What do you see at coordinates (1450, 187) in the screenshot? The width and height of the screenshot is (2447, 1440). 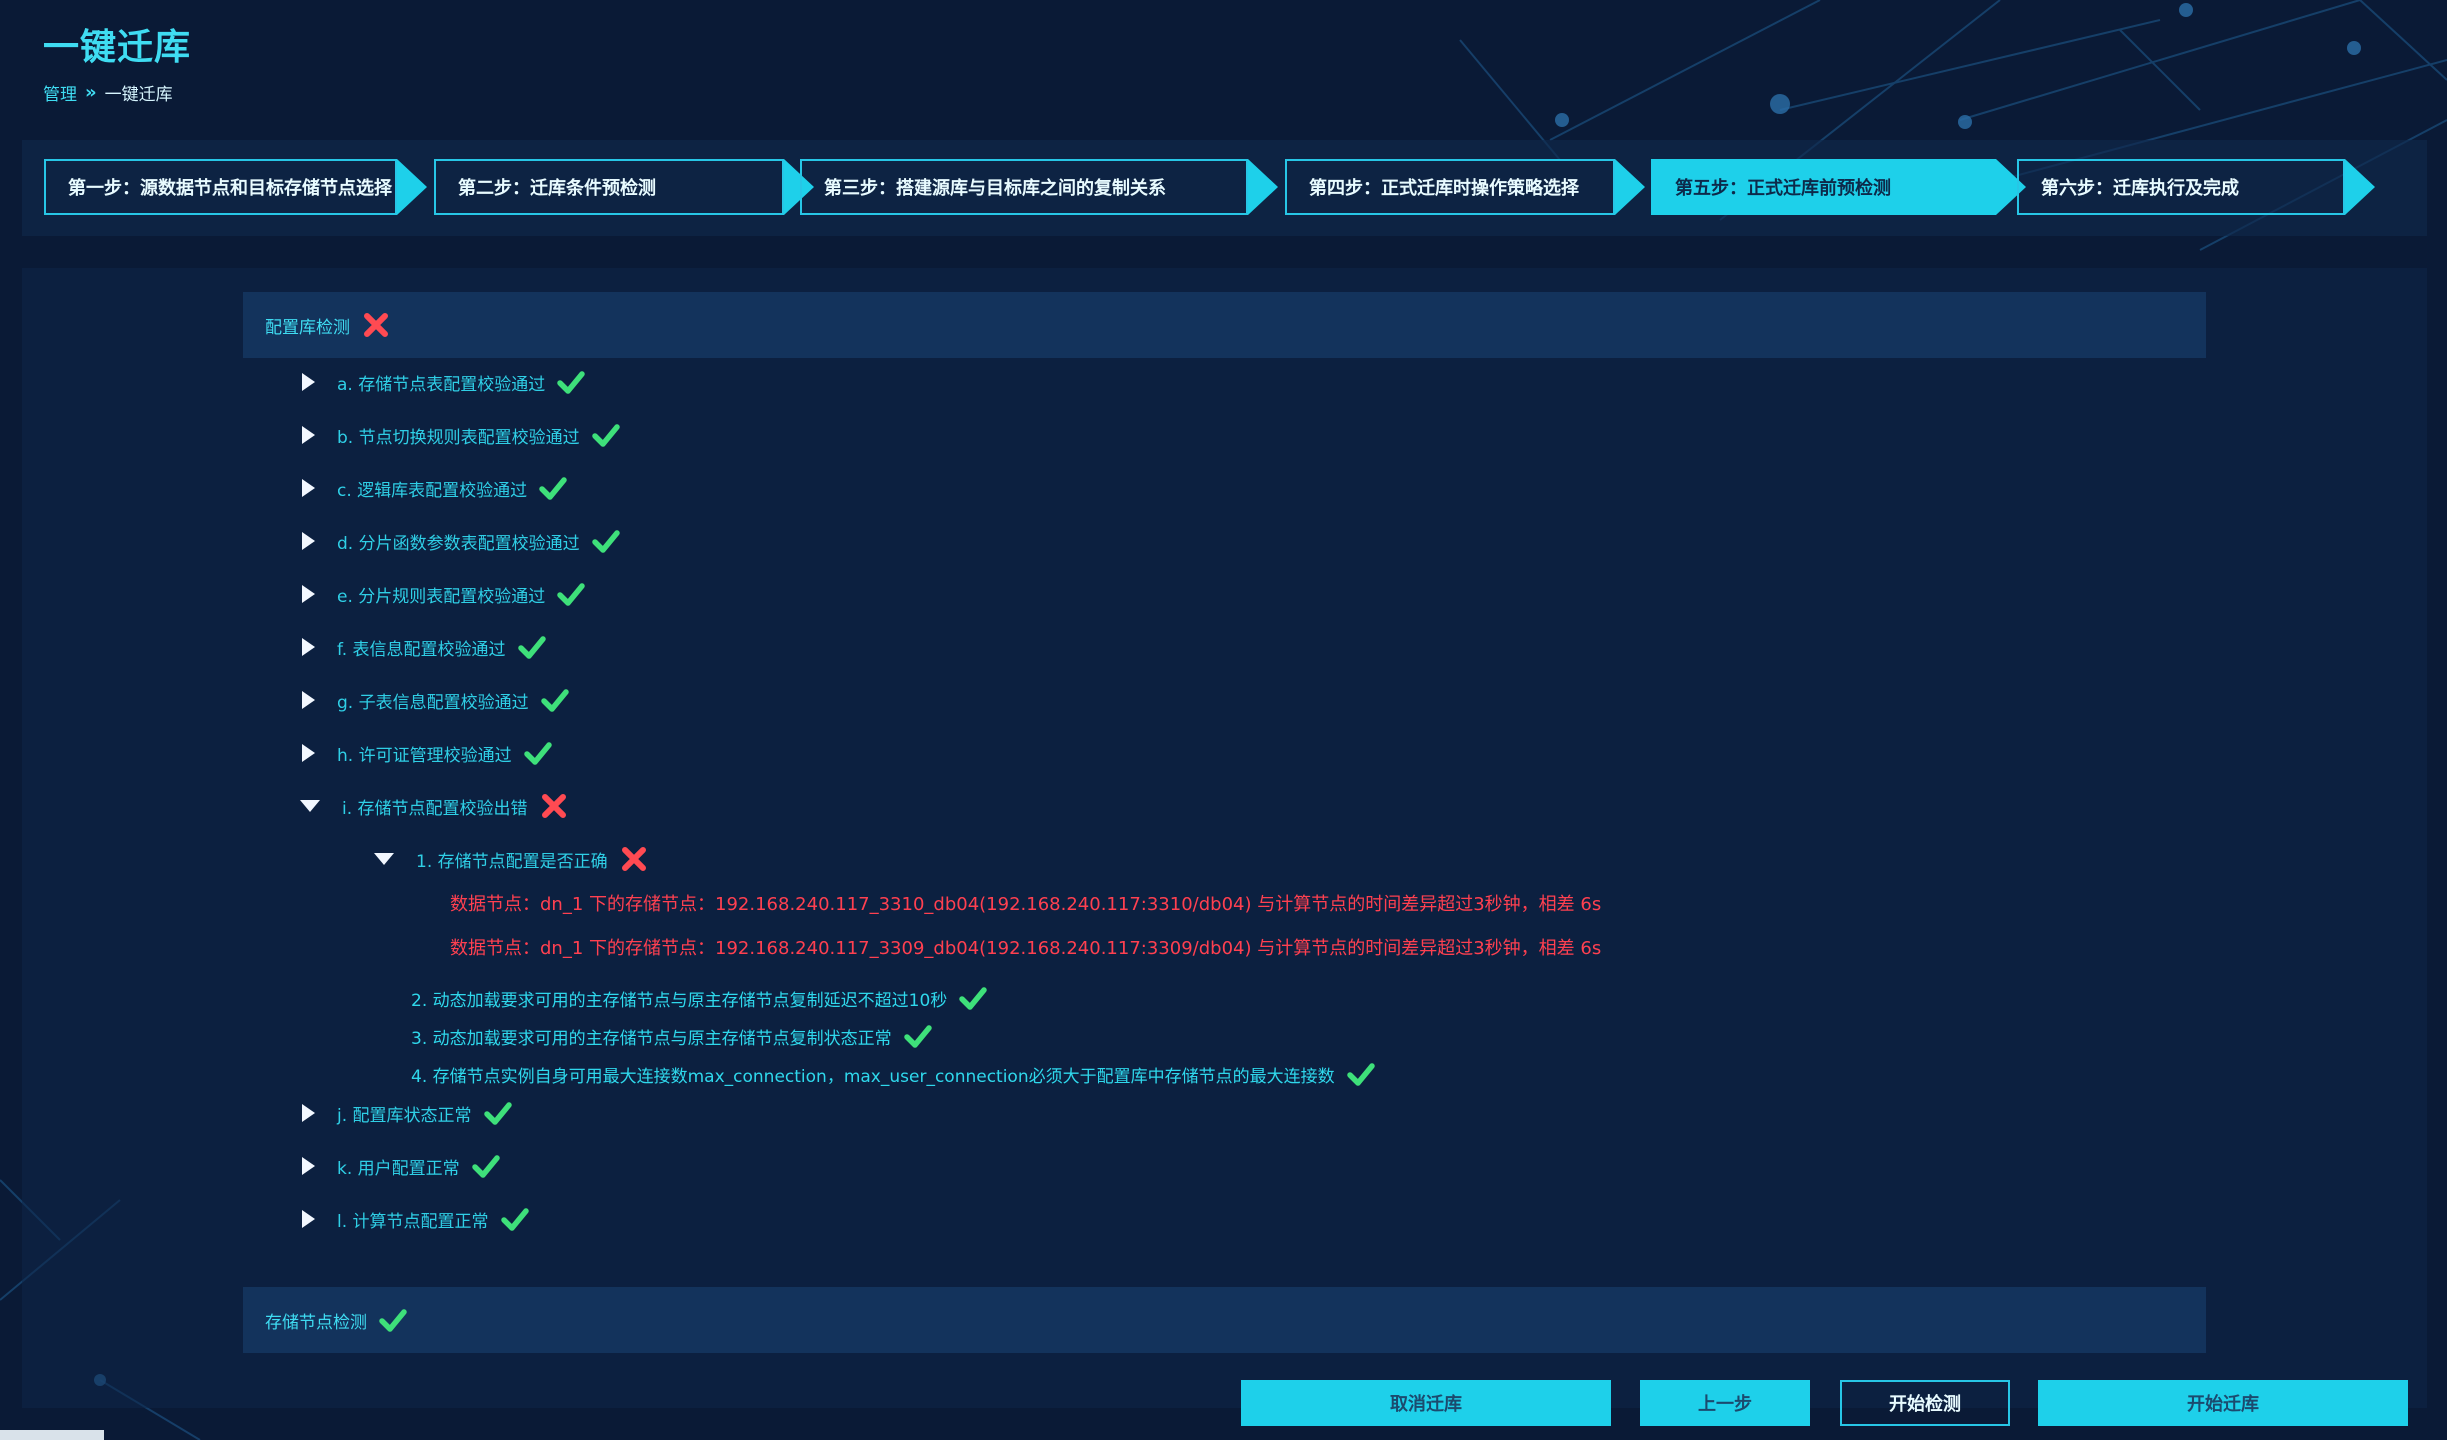 I see `step-4: 第四步：正式迁库时操作策略选择` at bounding box center [1450, 187].